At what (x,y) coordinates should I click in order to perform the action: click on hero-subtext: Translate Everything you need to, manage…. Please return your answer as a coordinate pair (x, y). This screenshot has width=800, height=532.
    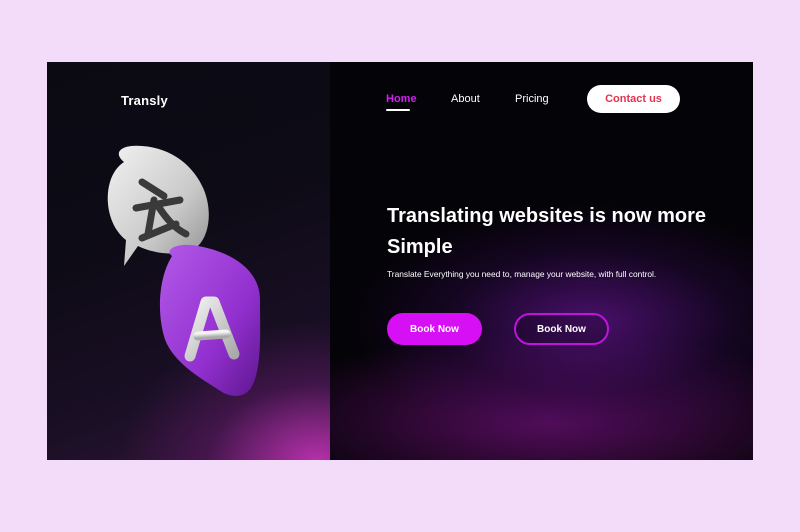
    Looking at the image, I should click on (522, 274).